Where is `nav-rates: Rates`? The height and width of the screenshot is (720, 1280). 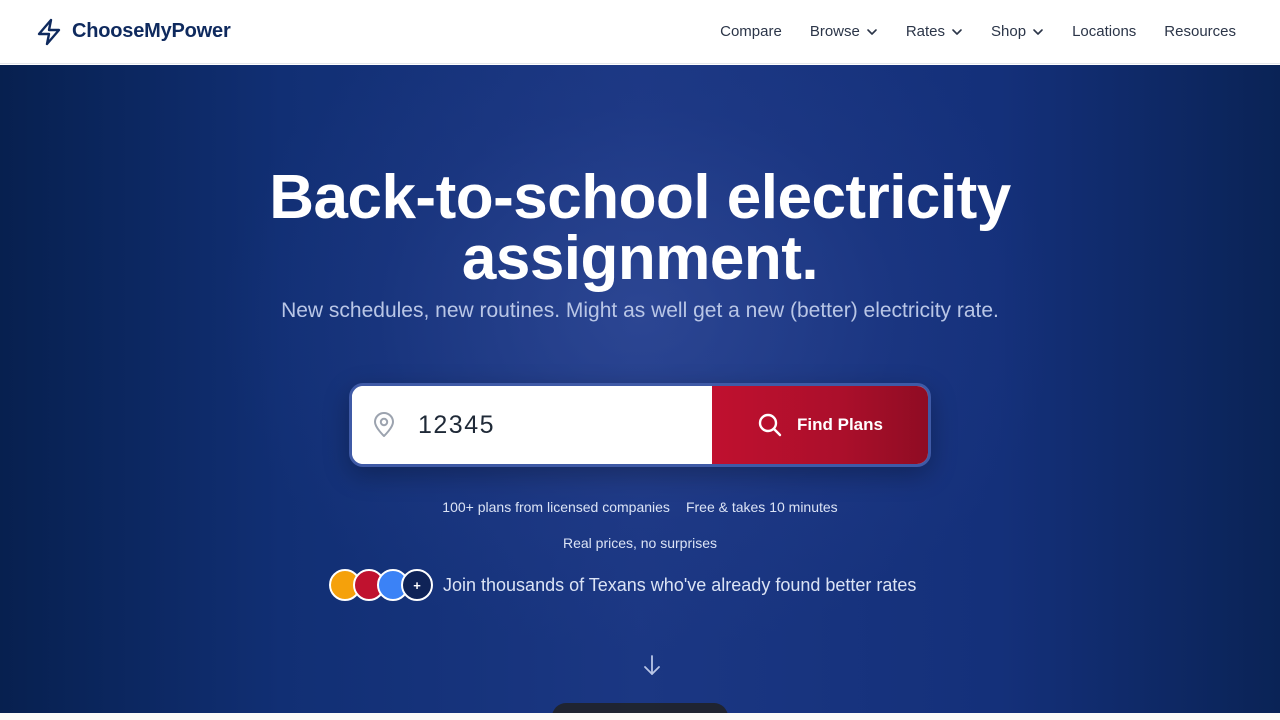 nav-rates: Rates is located at coordinates (934, 31).